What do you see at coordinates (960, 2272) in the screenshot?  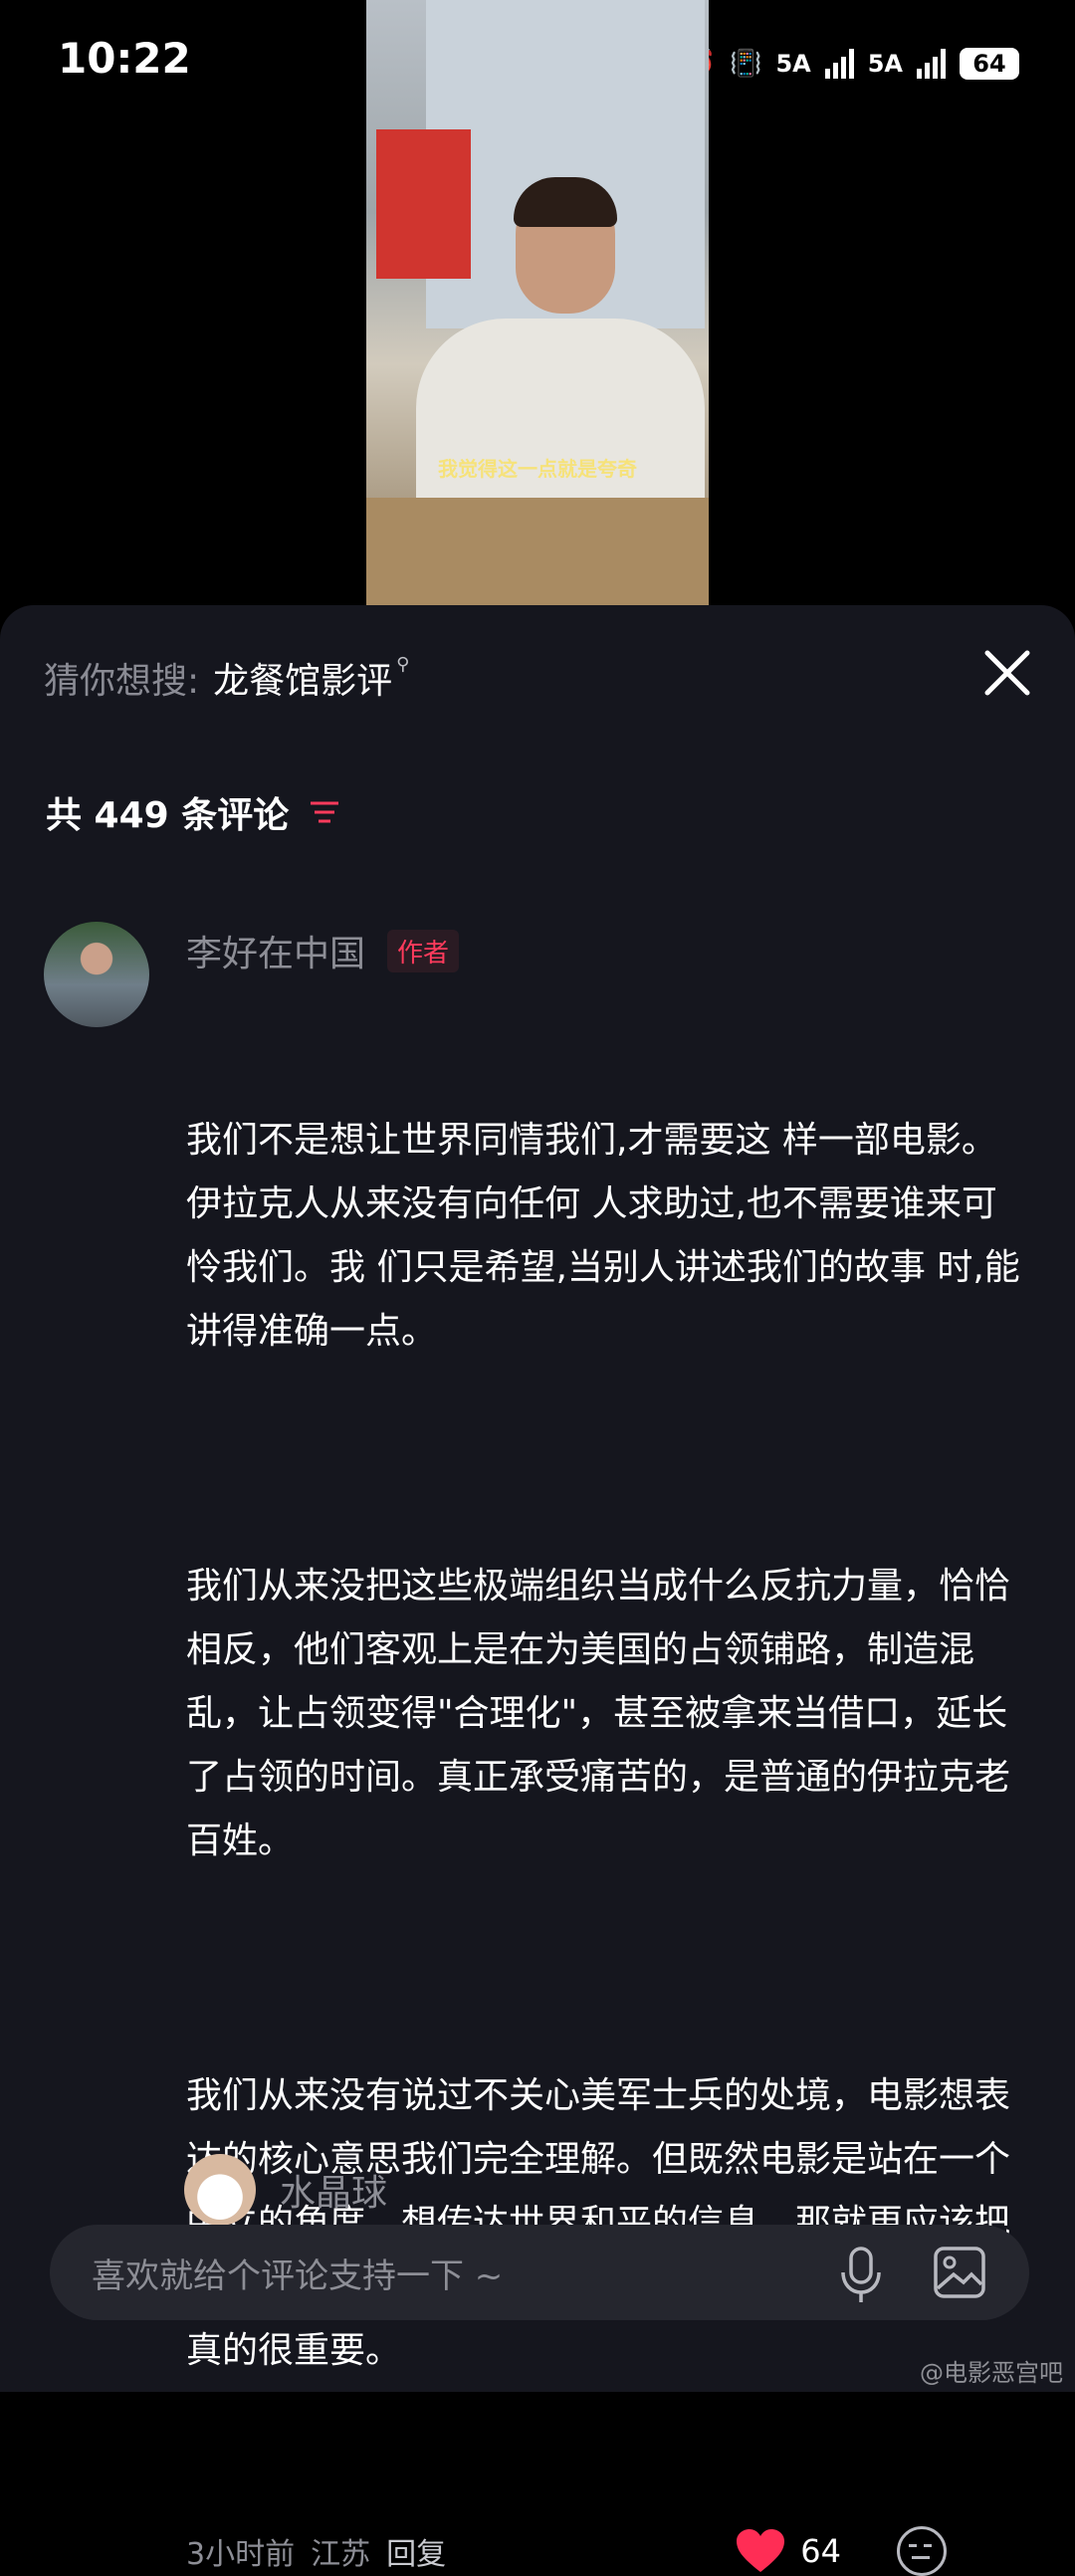 I see `image-icon` at bounding box center [960, 2272].